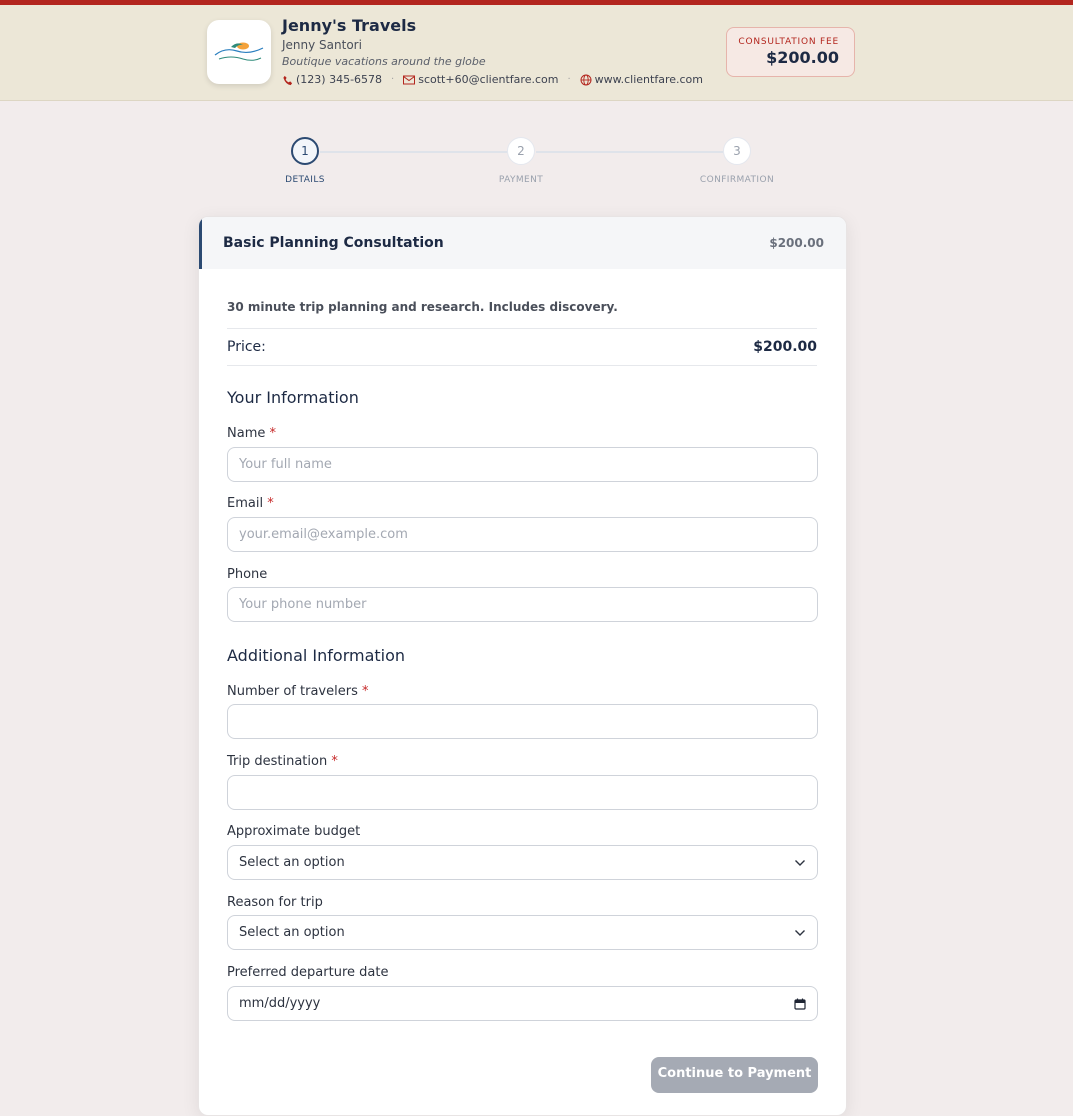 This screenshot has height=1116, width=1073. What do you see at coordinates (785, 347) in the screenshot?
I see `price-value: $200.00` at bounding box center [785, 347].